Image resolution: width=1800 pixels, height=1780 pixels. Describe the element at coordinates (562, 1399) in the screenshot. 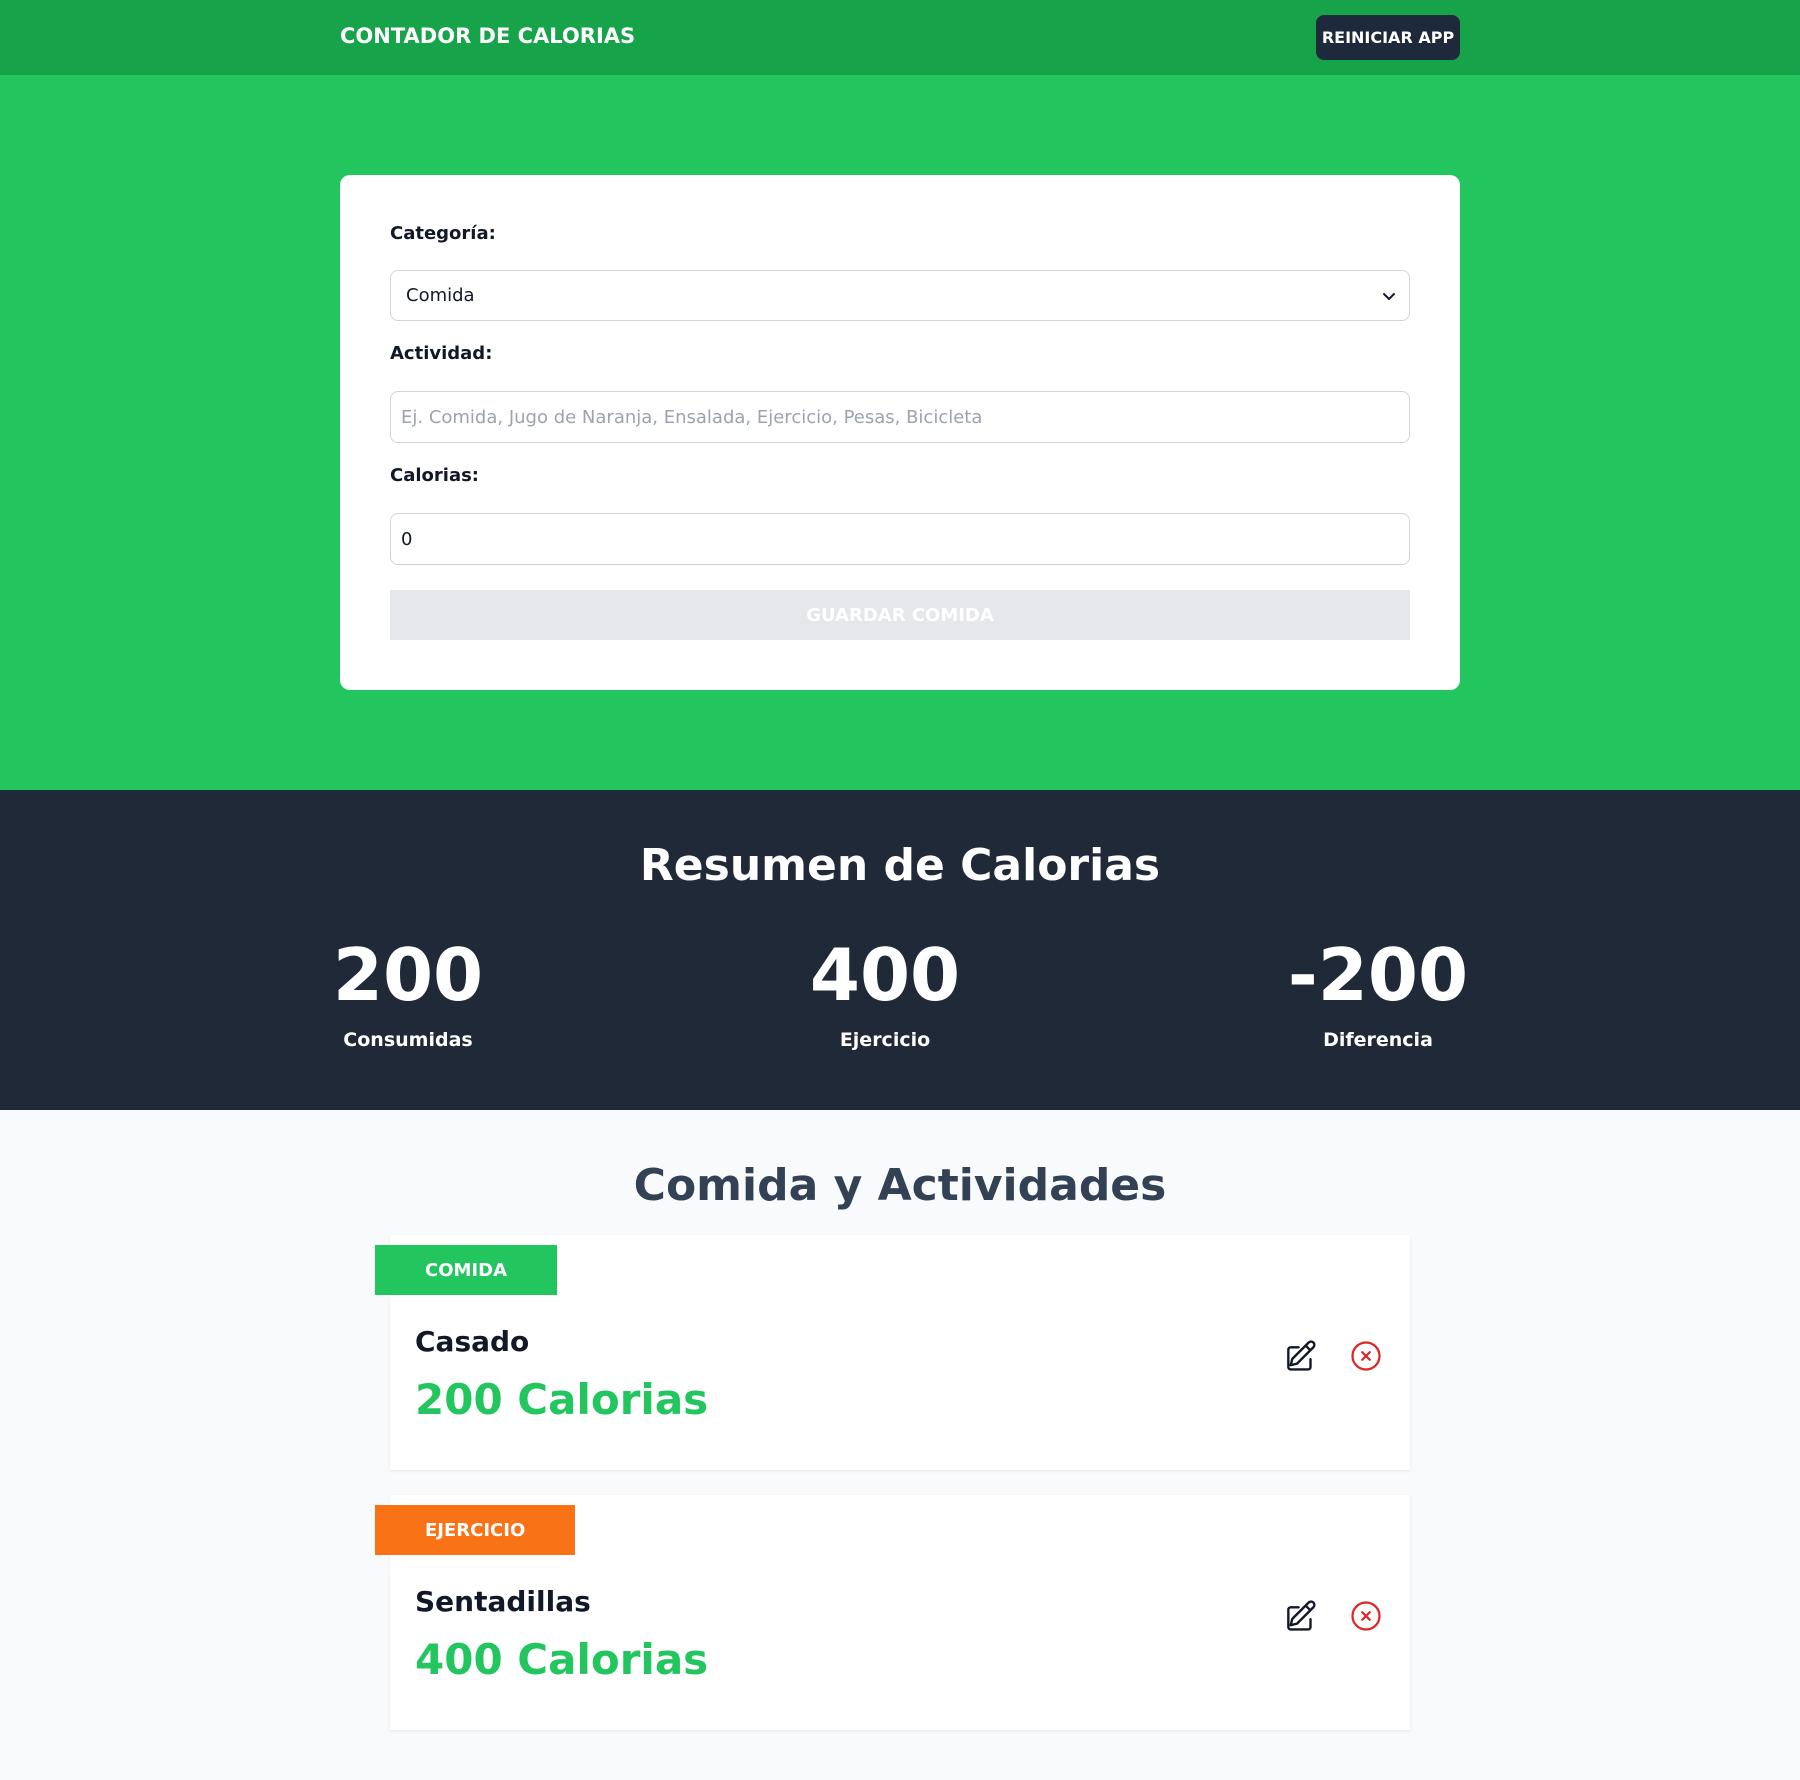

I see `activity-calories: 200 Calorias` at that location.